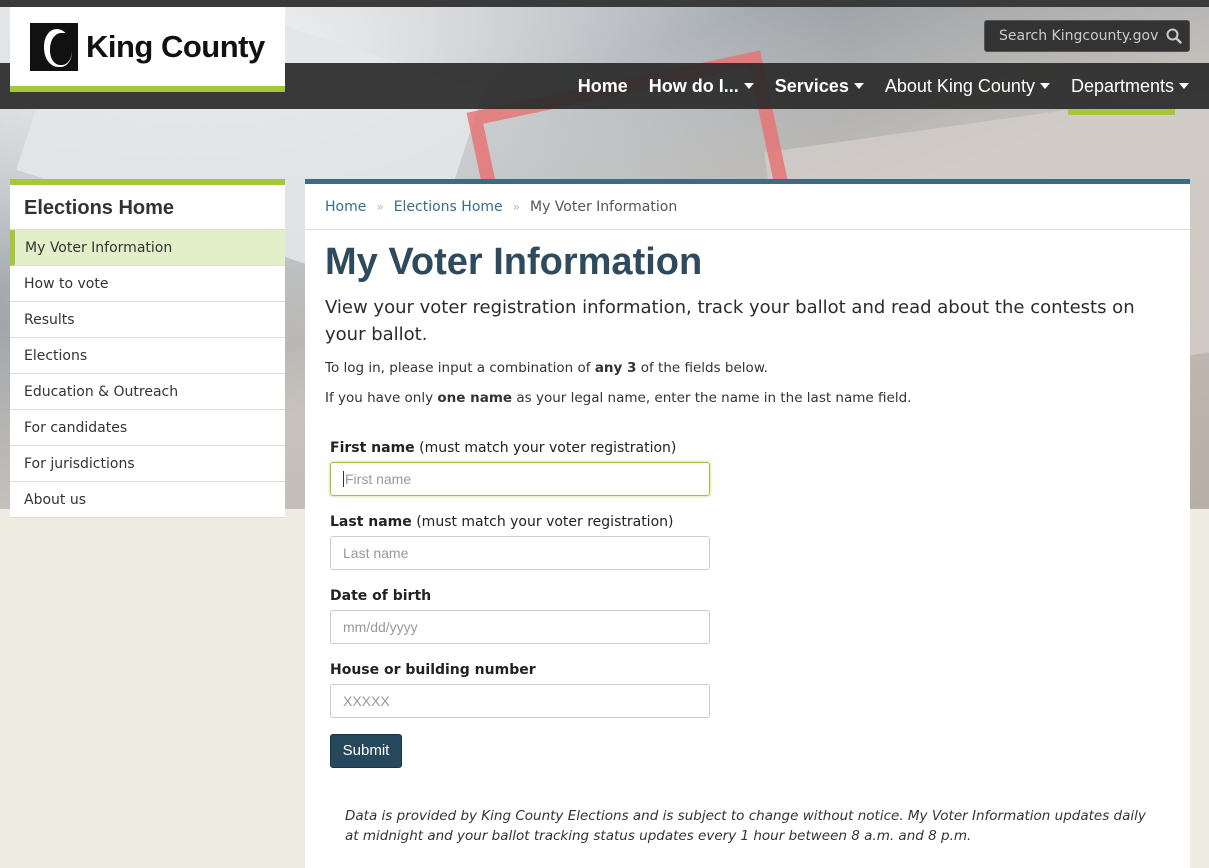  Describe the element at coordinates (603, 86) in the screenshot. I see `nav-home: Home` at that location.